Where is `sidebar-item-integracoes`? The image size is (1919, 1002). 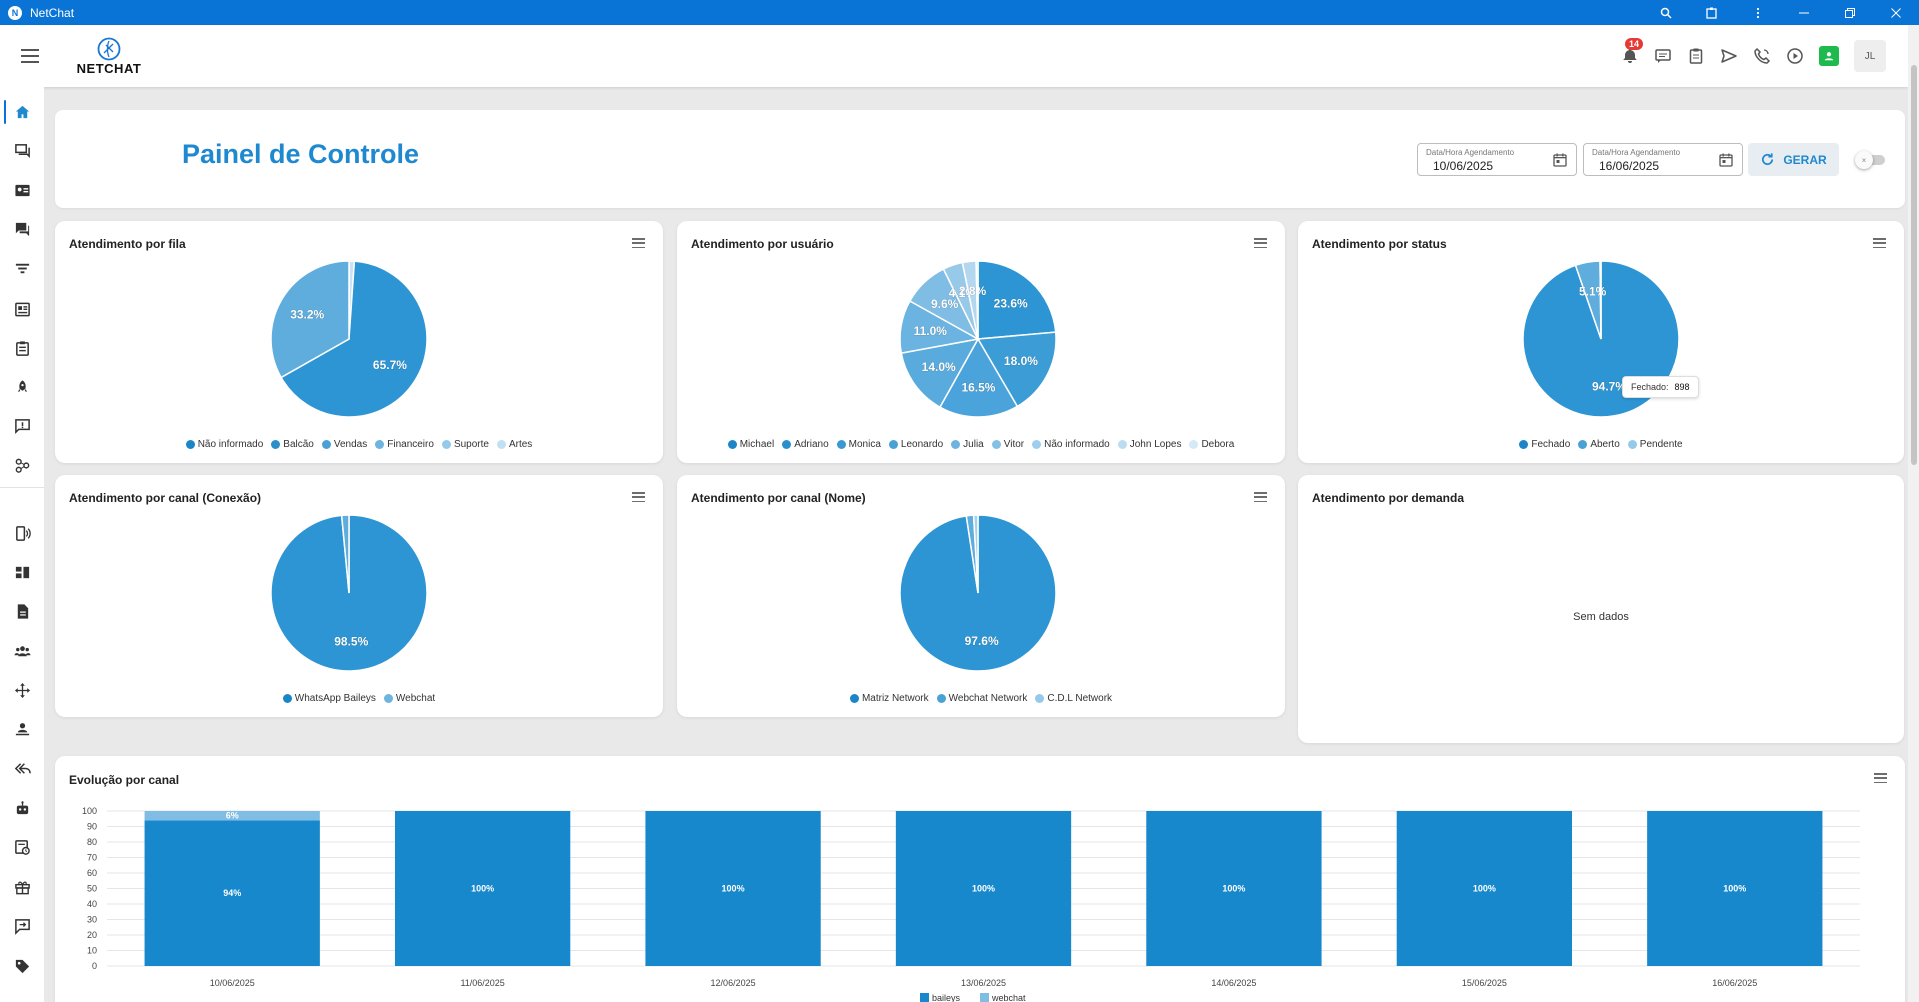 sidebar-item-integracoes is located at coordinates (22, 465).